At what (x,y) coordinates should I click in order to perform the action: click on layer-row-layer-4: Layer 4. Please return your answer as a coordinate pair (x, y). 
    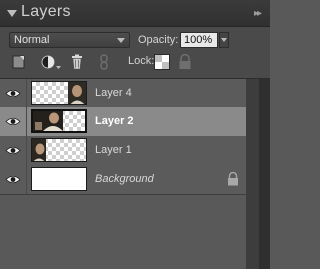
    Looking at the image, I should click on (123, 94).